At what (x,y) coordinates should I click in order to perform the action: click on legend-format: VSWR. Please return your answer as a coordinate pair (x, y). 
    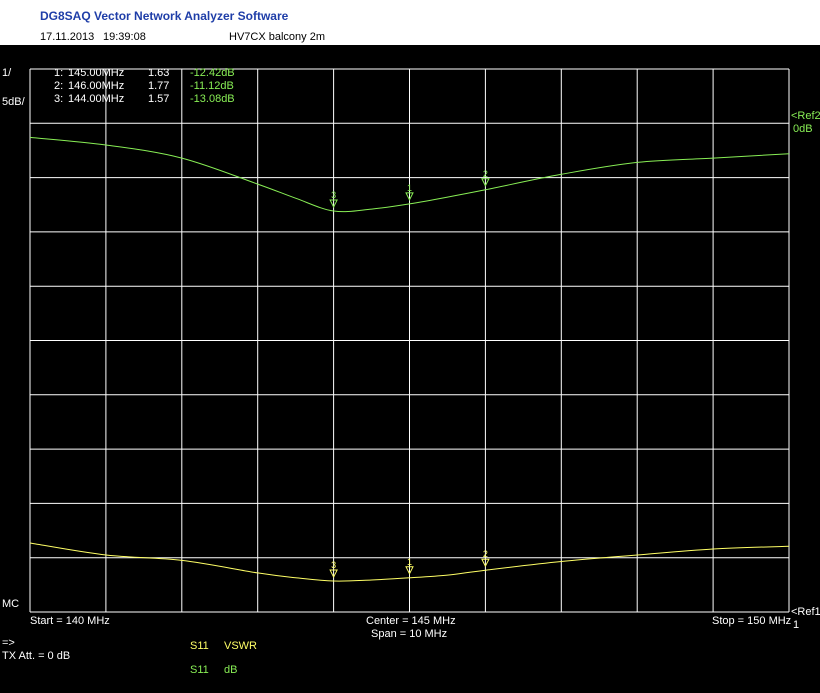
    Looking at the image, I should click on (240, 646).